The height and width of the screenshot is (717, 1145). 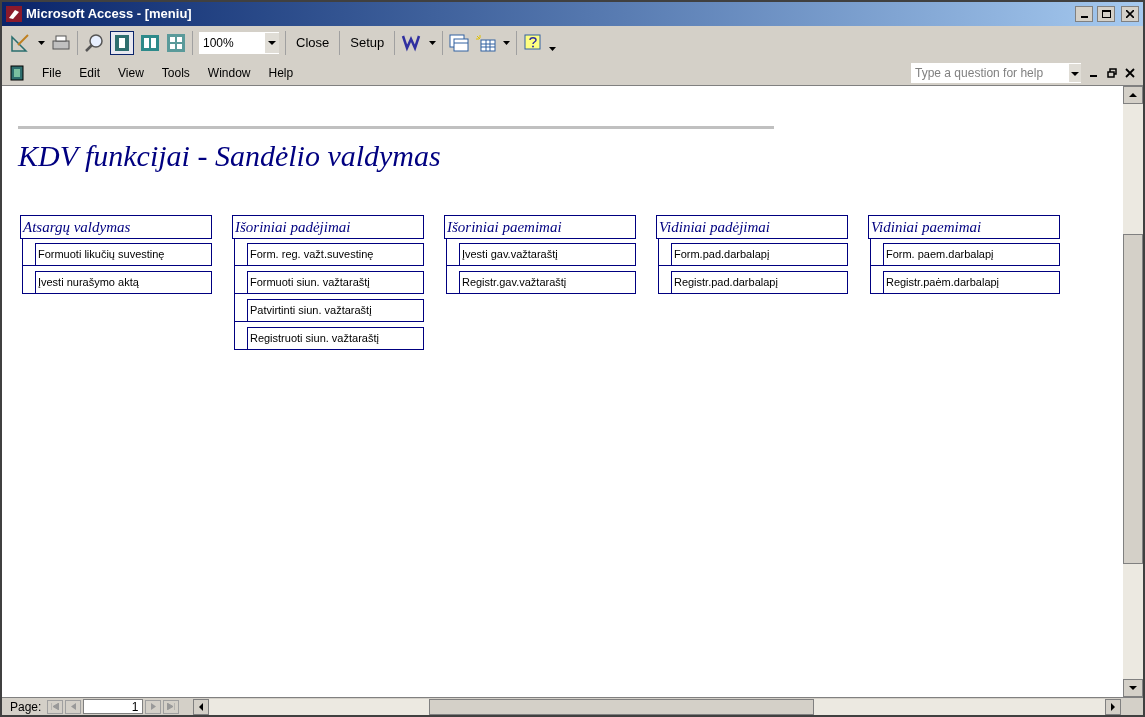 What do you see at coordinates (971, 254) in the screenshot?
I see `menu-entry: Form. paem.darbalapį` at bounding box center [971, 254].